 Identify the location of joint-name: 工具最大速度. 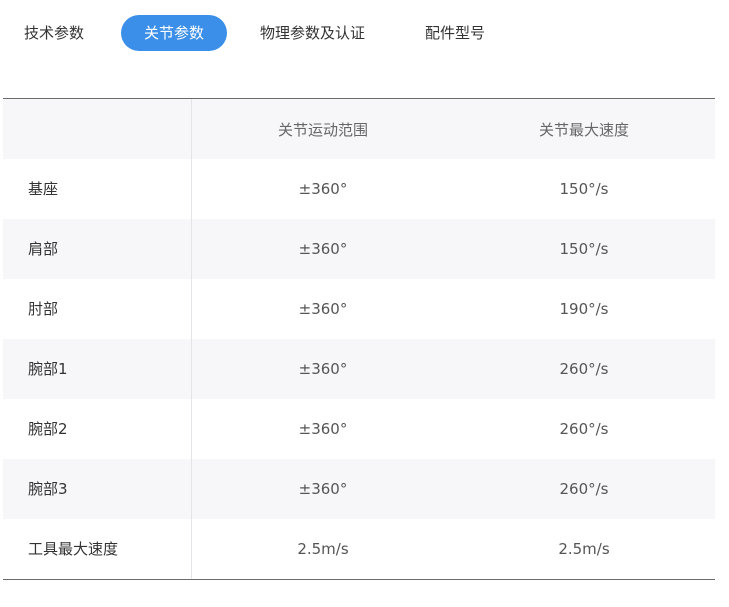
(97, 549).